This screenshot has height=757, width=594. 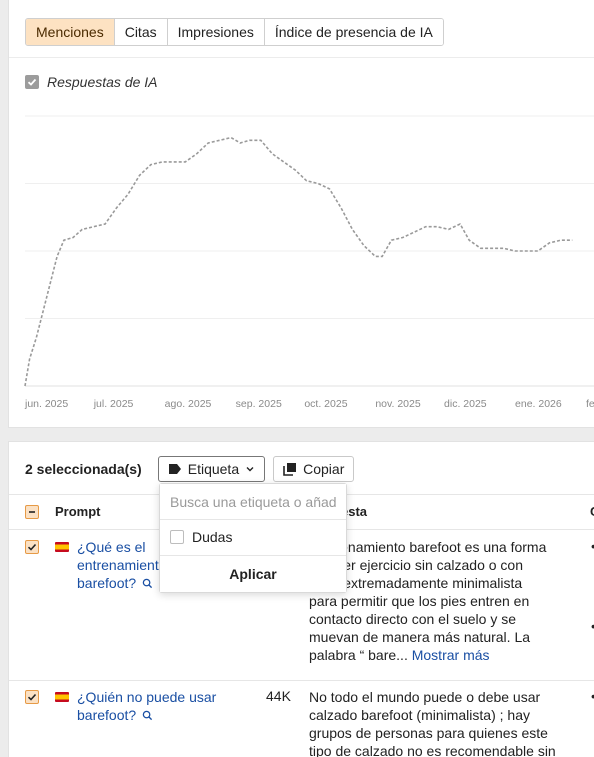 I want to click on prompt-line: entrenamiento, so click(x=122, y=565).